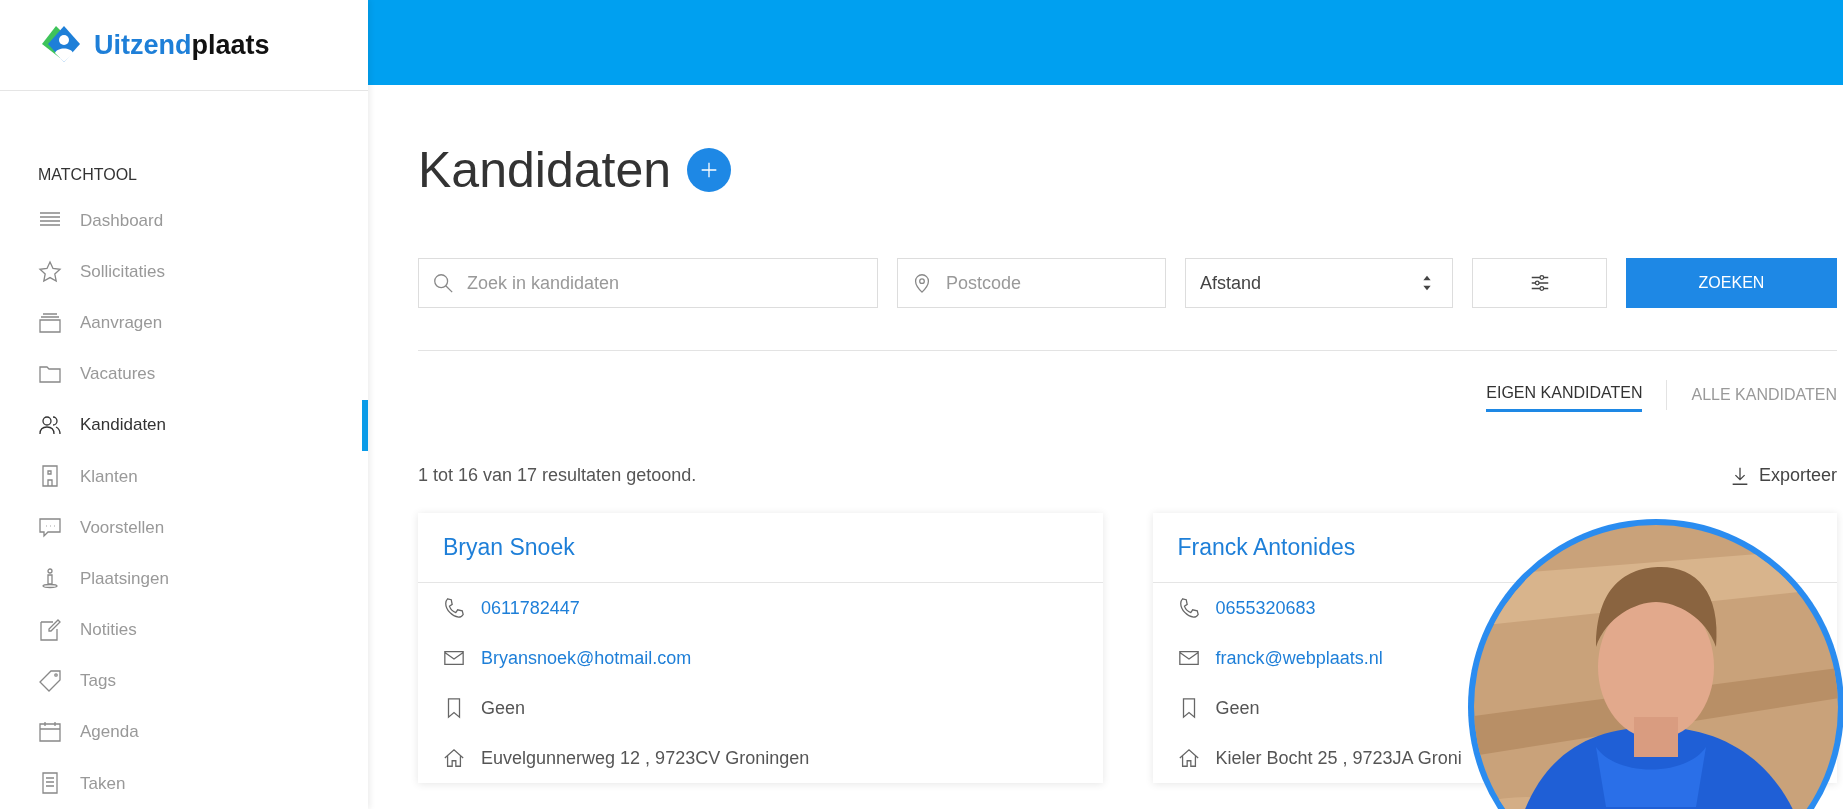  I want to click on sidebar-item: Dashboard, so click(184, 220).